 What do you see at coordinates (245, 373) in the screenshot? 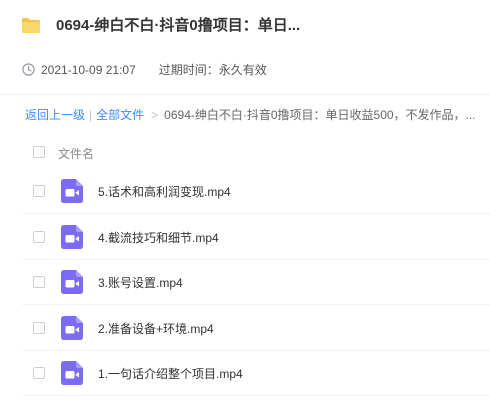
I see `file-row: 1.一句话介绍整个项目.mp4` at bounding box center [245, 373].